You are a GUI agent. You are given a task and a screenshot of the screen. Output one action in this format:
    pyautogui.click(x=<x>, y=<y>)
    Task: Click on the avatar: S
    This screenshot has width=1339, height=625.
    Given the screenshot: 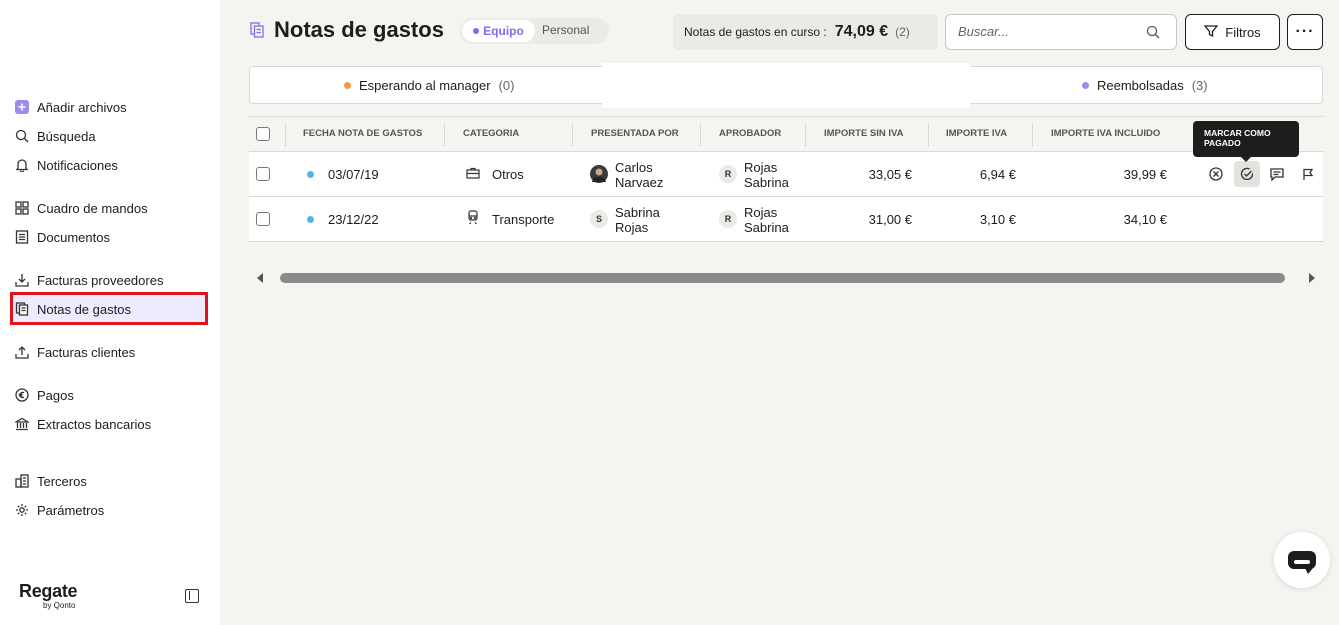 What is the action you would take?
    pyautogui.click(x=599, y=219)
    